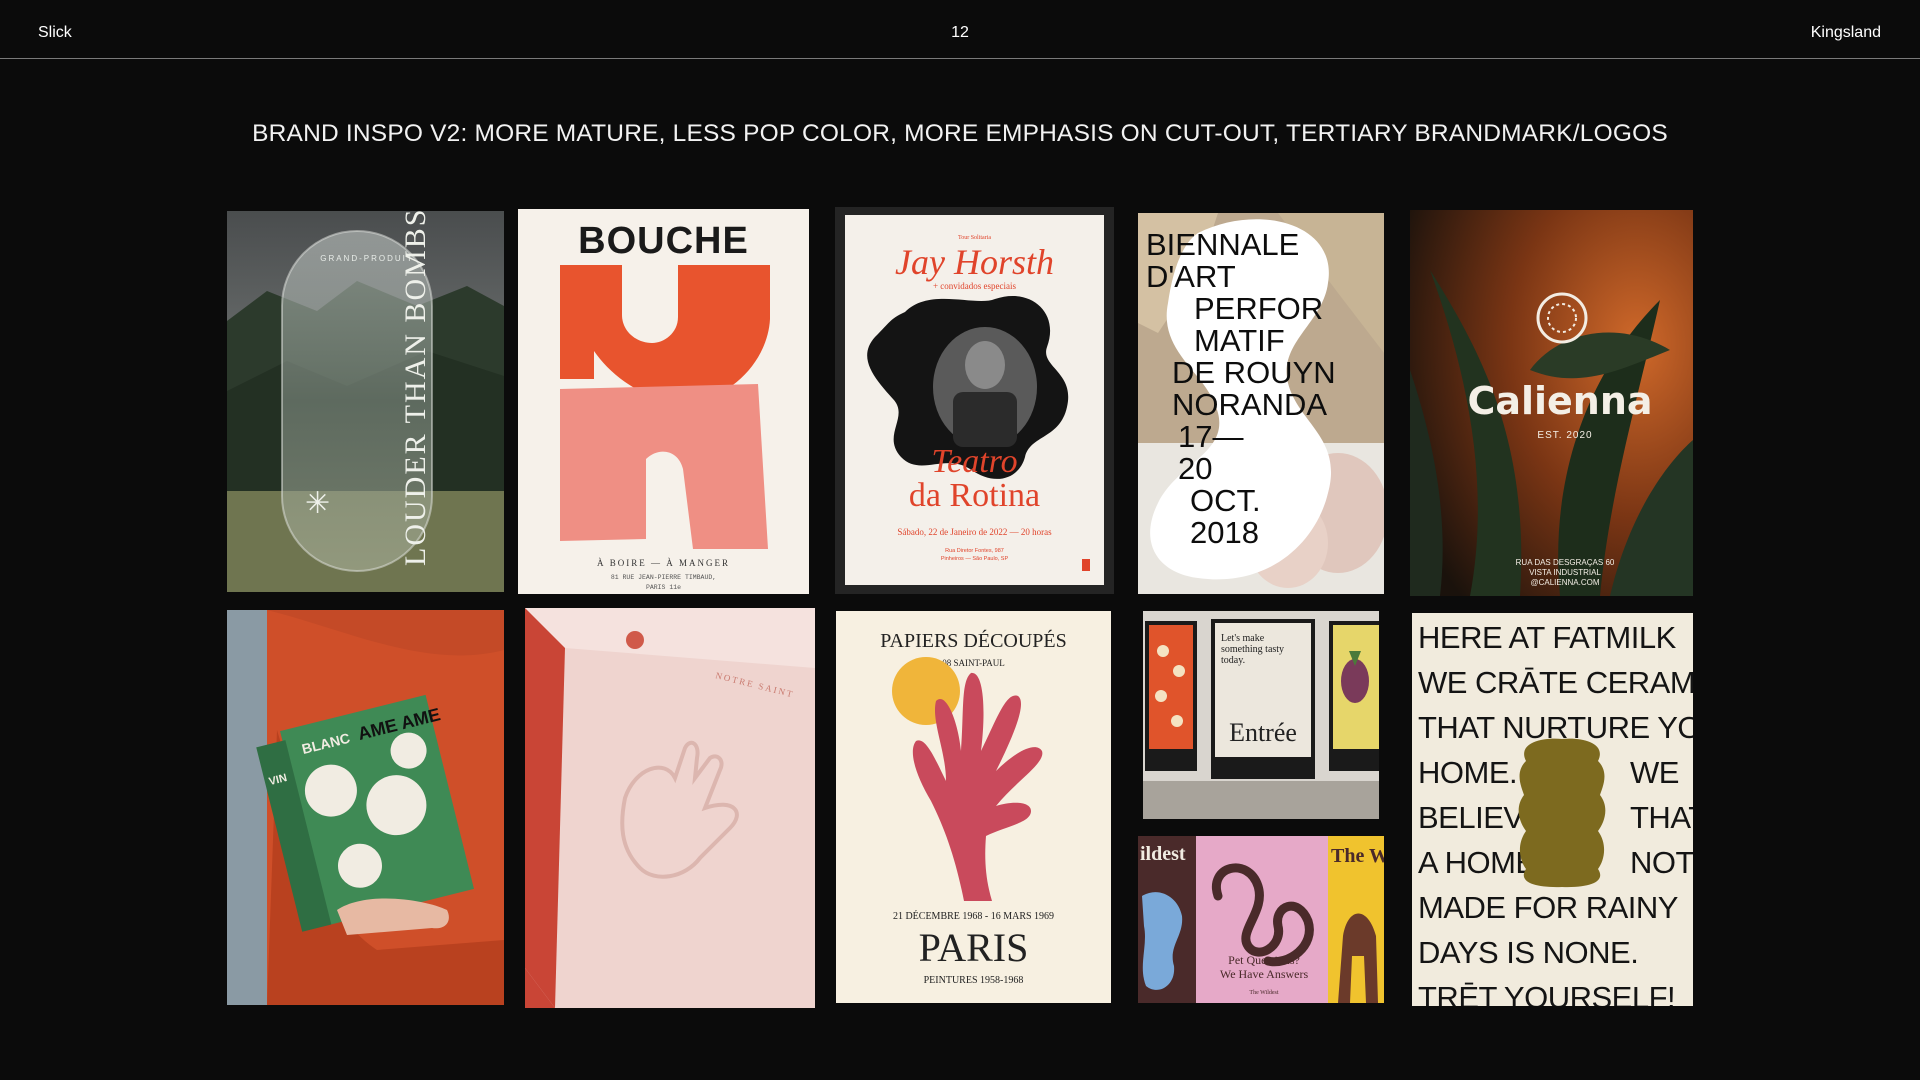 Image resolution: width=1920 pixels, height=1080 pixels. Describe the element at coordinates (663, 241) in the screenshot. I see `bouche-title: BOUCHE` at that location.